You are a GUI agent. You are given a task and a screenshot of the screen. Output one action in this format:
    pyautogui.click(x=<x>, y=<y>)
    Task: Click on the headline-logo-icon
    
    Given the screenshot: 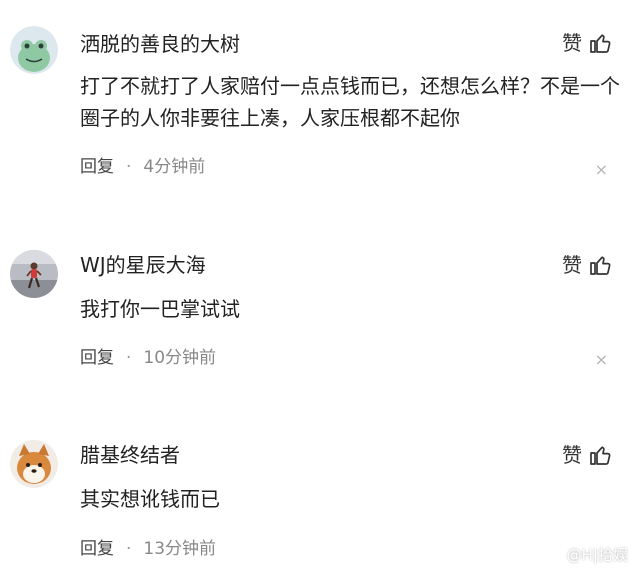 What is the action you would take?
    pyautogui.click(x=553, y=554)
    